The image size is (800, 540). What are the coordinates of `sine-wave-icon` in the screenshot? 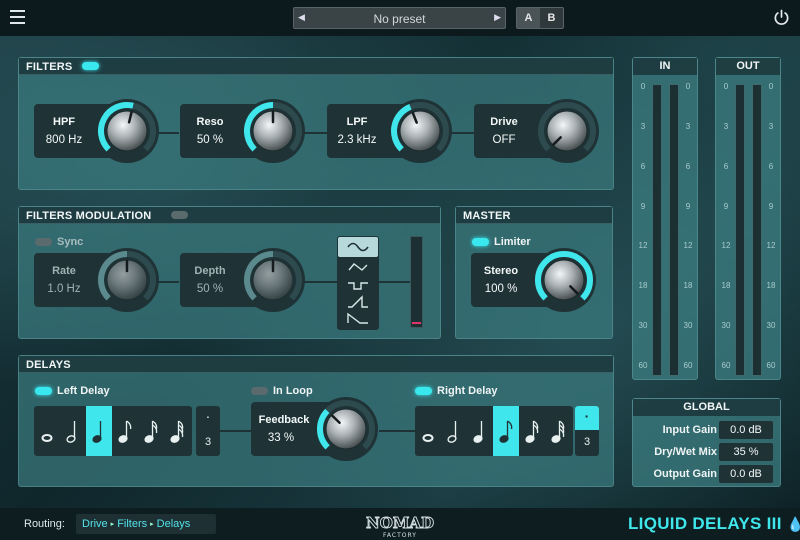 It's located at (358, 247).